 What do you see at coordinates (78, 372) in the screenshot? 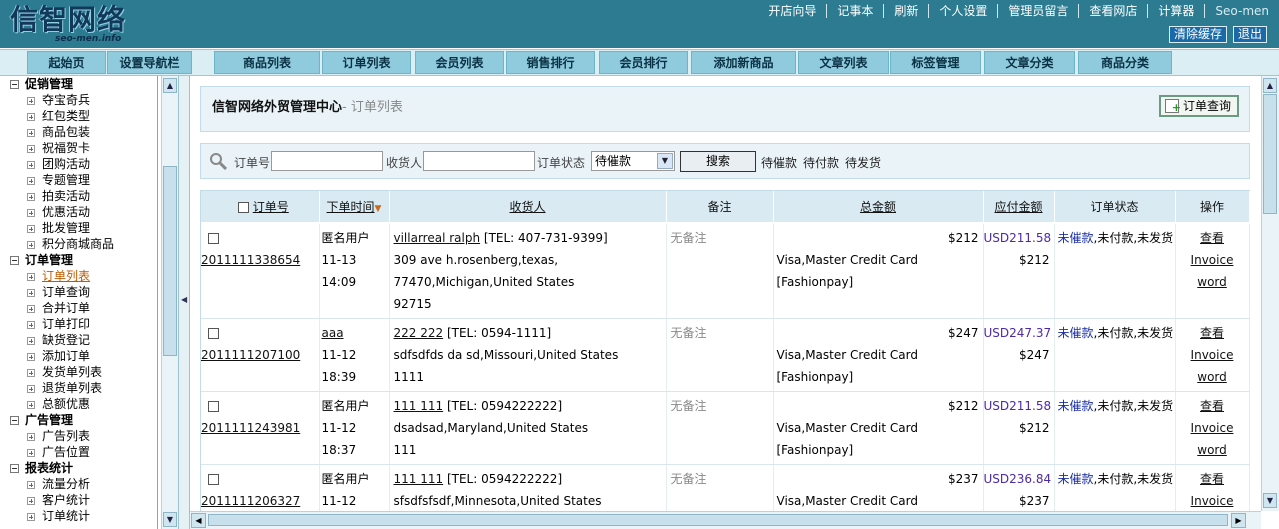
I see `sidebar-item: 发货单列表` at bounding box center [78, 372].